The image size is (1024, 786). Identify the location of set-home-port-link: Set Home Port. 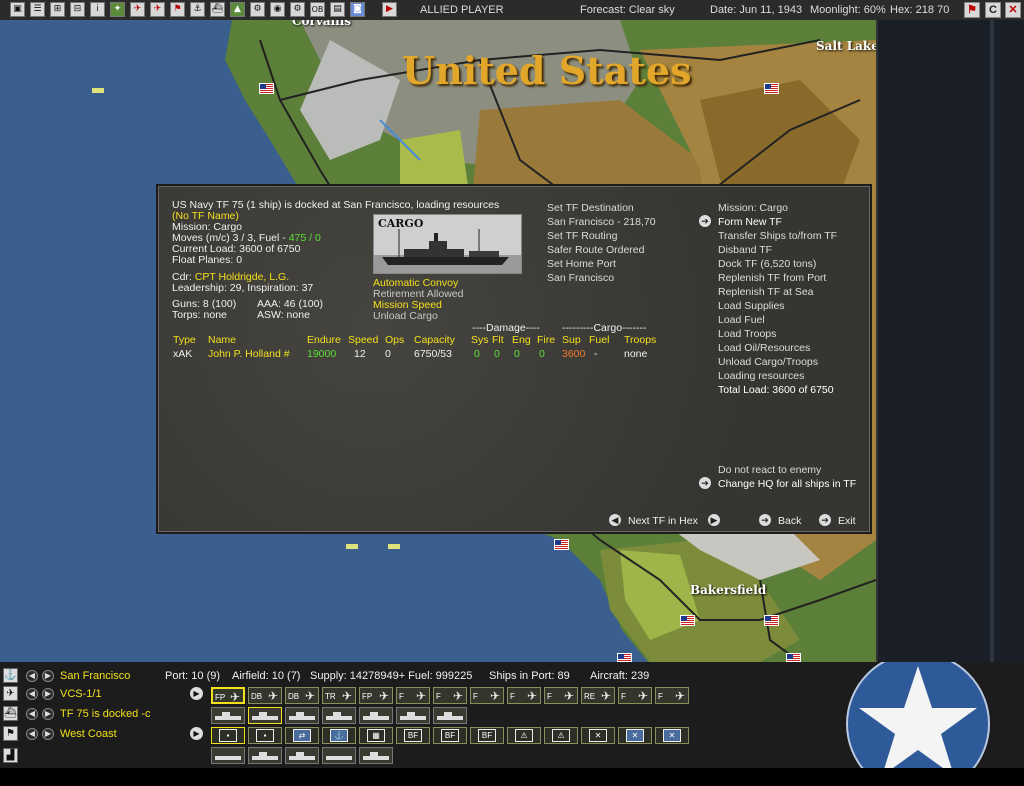
(581, 264).